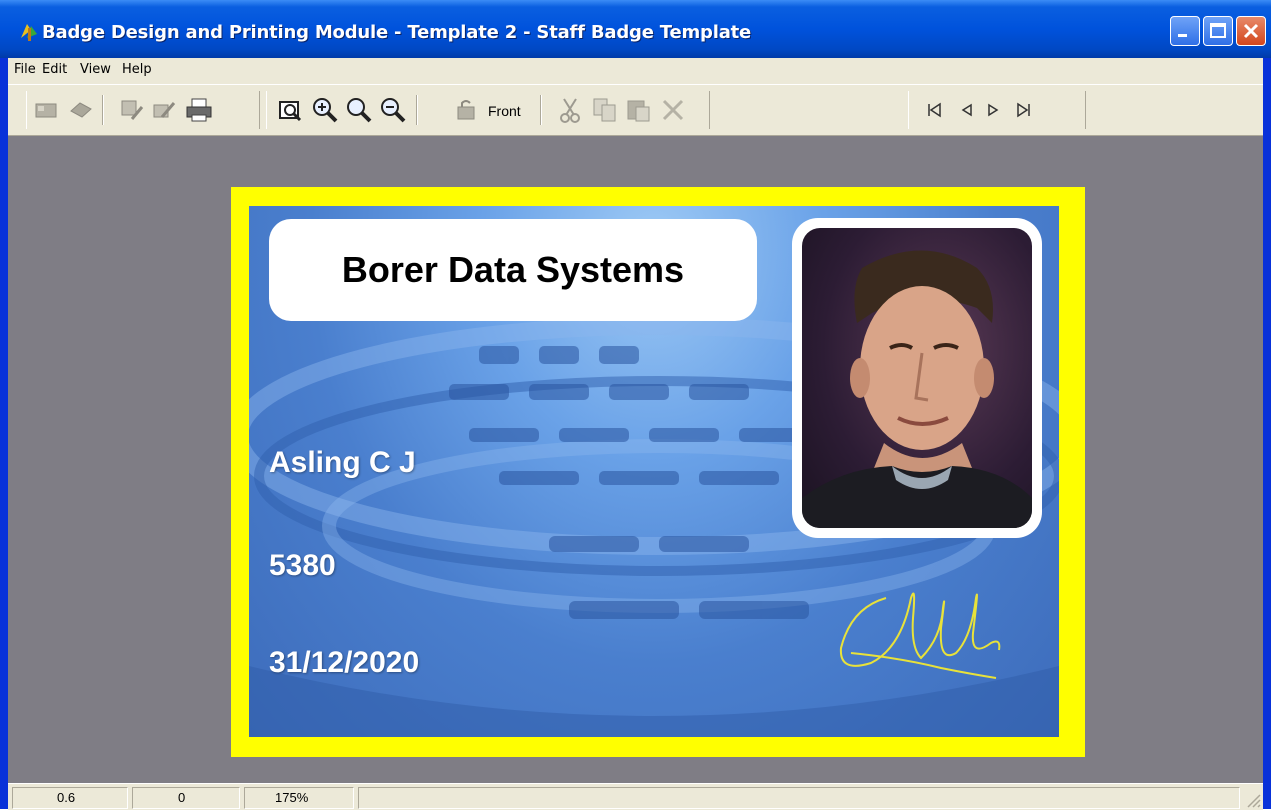  Describe the element at coordinates (799, 798) in the screenshot. I see `status-message-panel` at that location.